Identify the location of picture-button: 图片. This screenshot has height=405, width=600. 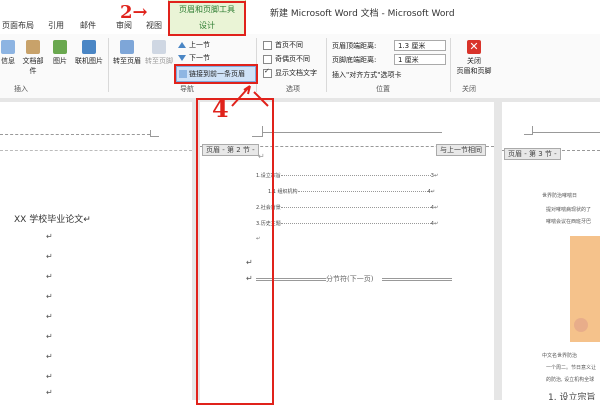
(60, 53).